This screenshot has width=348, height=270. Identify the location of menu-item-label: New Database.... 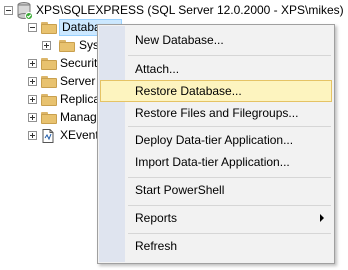
(179, 40).